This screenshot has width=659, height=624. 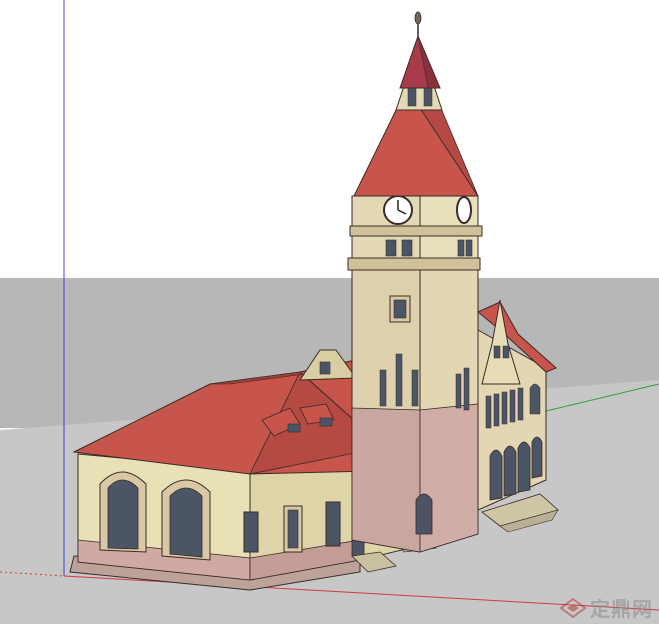 I want to click on watermark: 定鼎网, so click(x=606, y=607).